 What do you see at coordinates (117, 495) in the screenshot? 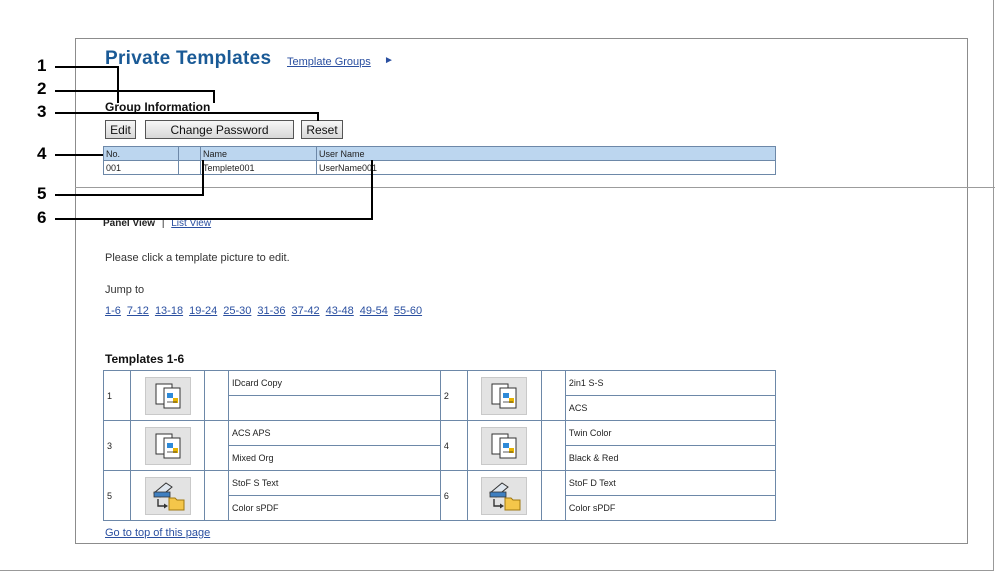
I see `template-number: 5` at bounding box center [117, 495].